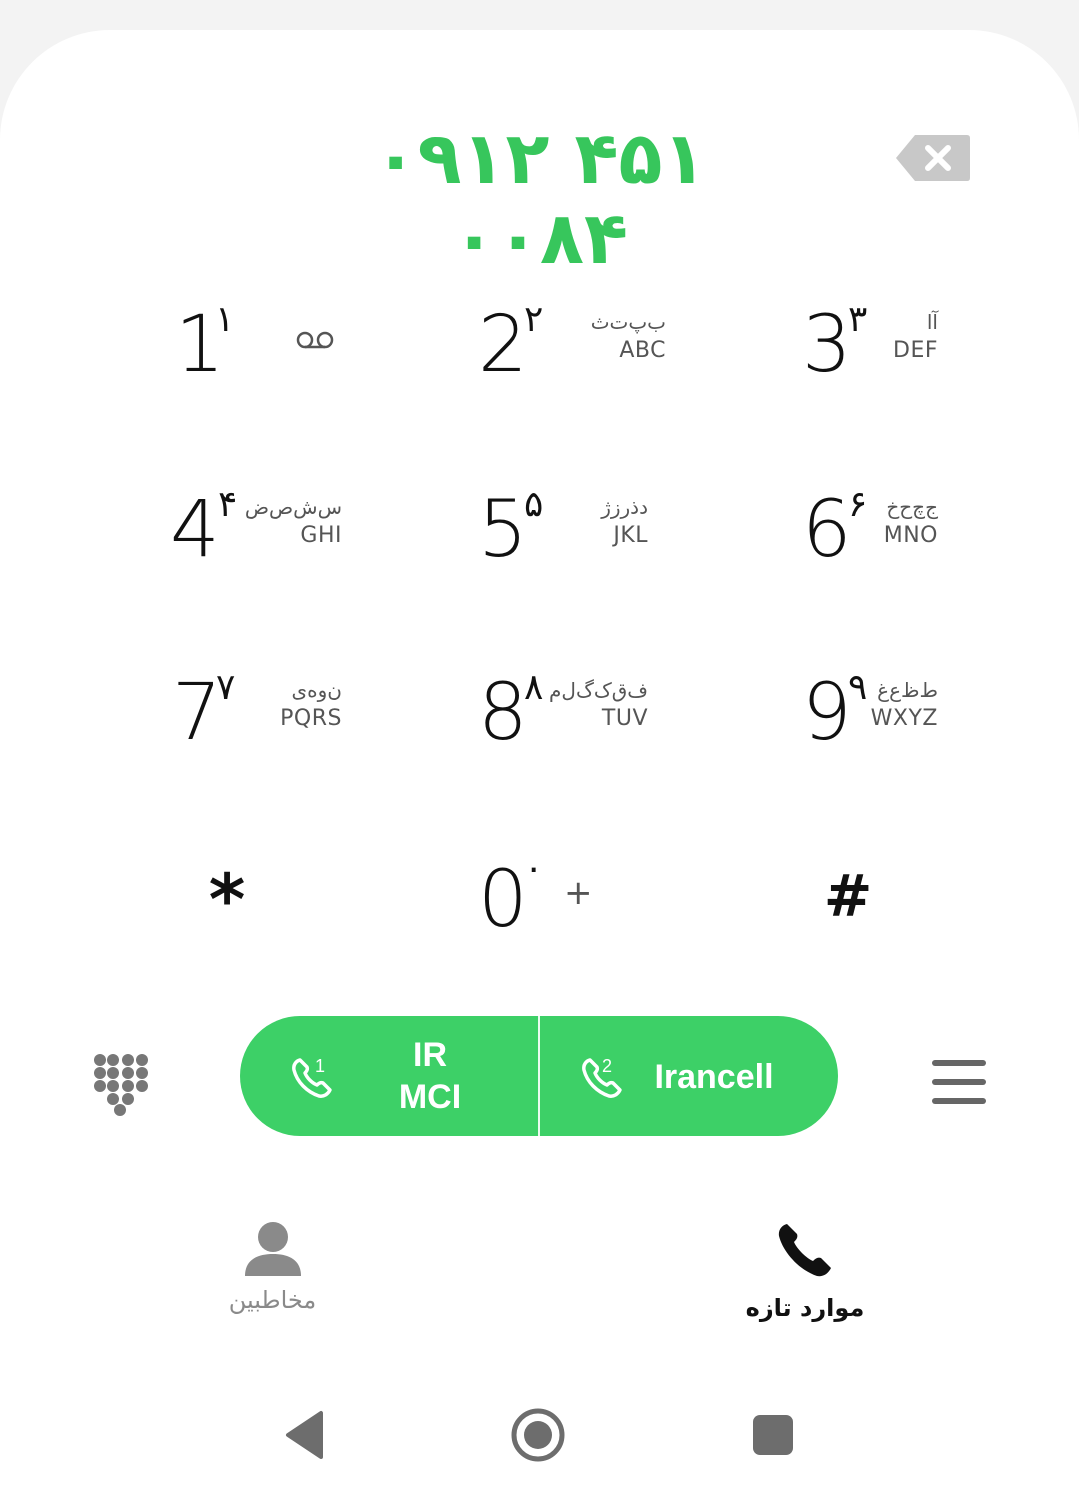 The width and height of the screenshot is (1079, 1500). I want to click on key-7: 7 ۷ ن‌و‌ه‌ی PQRS, so click(257, 743).